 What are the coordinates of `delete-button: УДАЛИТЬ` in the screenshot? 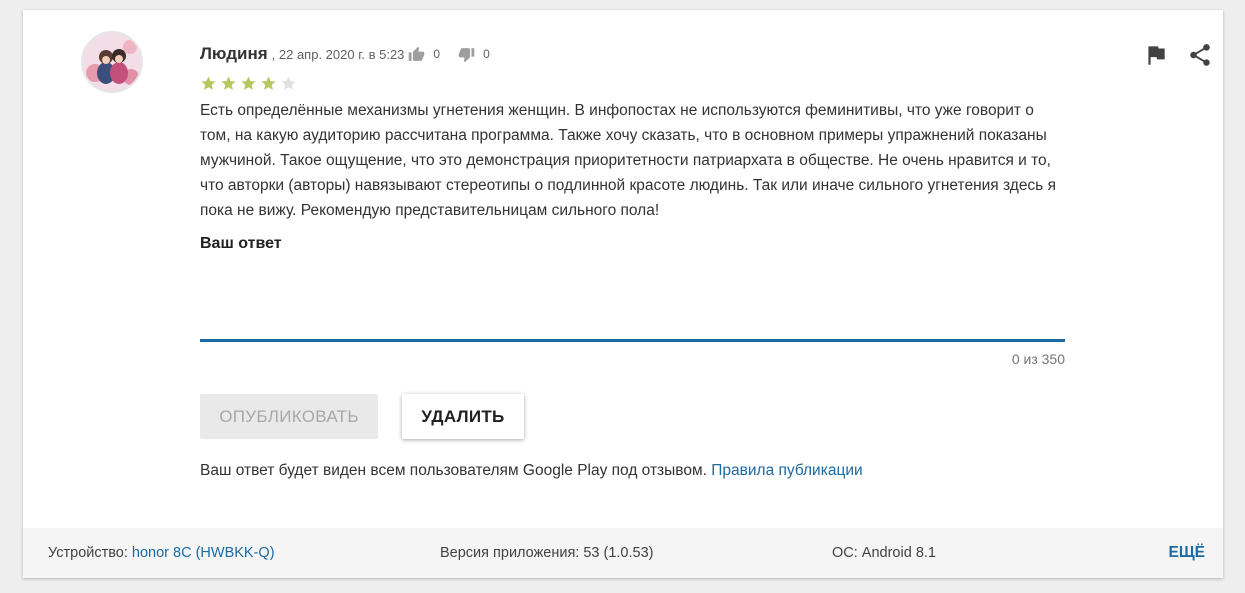 It's located at (463, 416).